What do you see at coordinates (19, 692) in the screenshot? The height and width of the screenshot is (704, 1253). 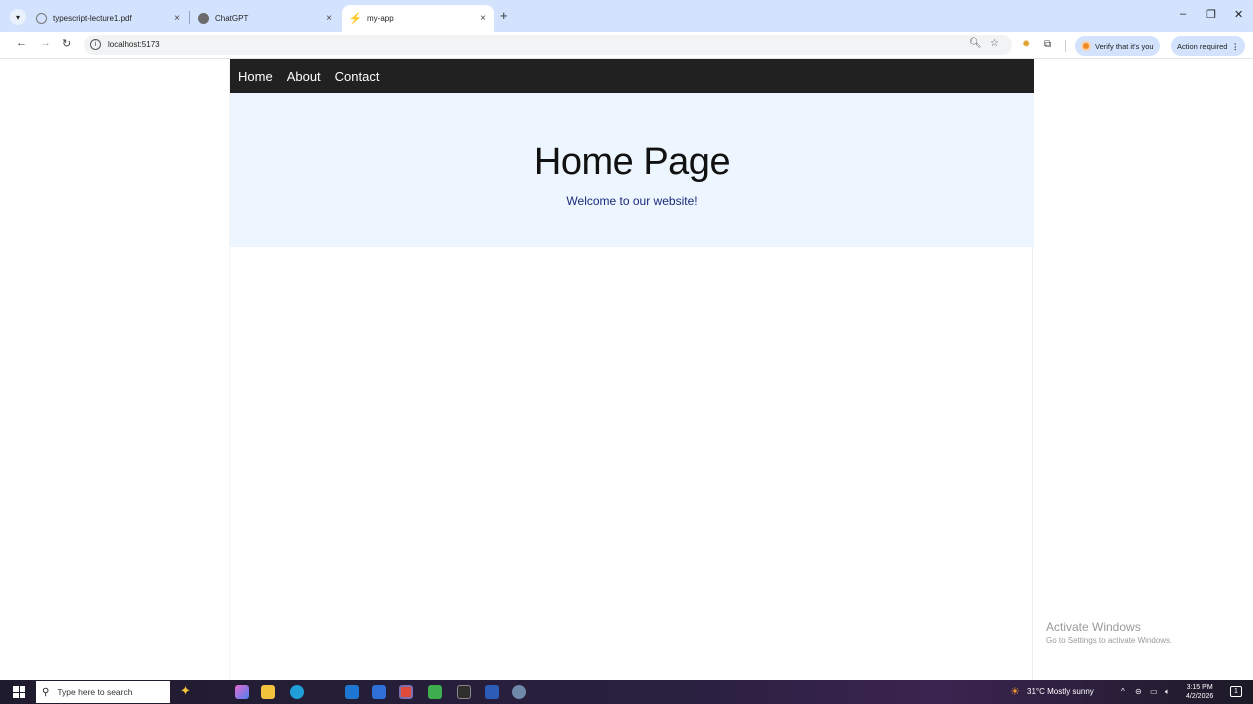 I see `windows-start-icon` at bounding box center [19, 692].